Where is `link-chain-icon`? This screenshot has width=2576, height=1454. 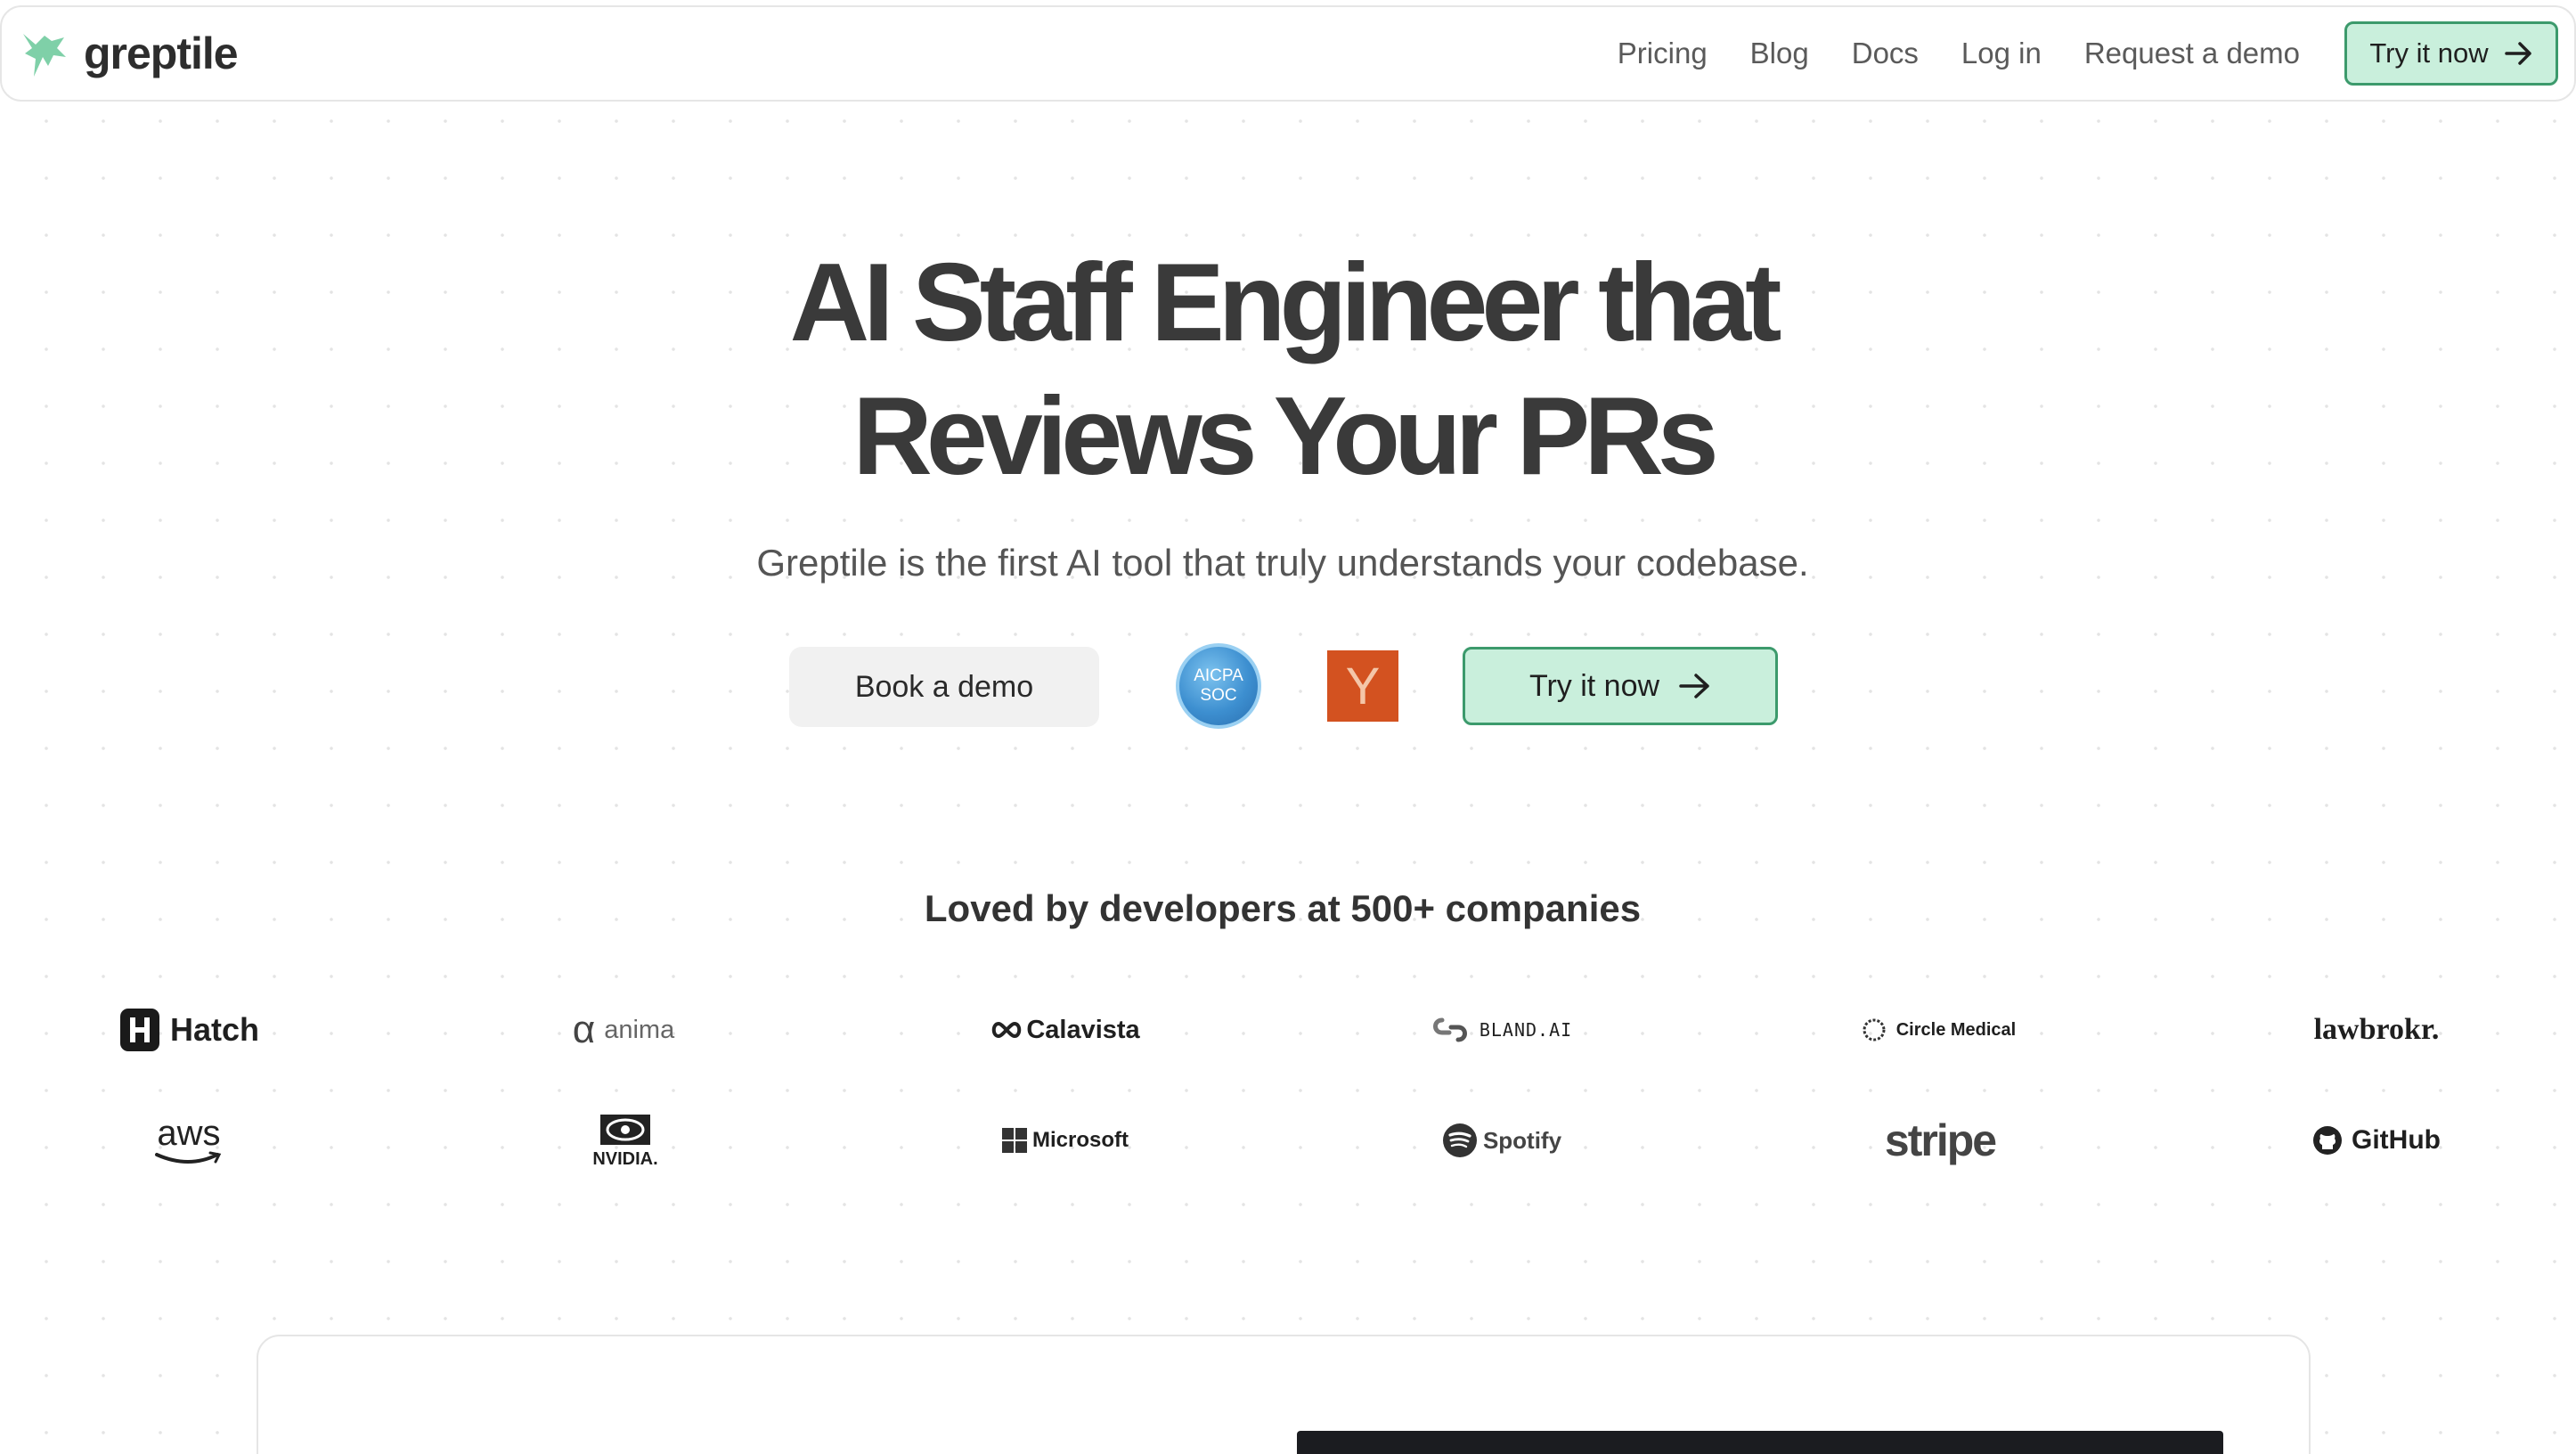
link-chain-icon is located at coordinates (1450, 1029).